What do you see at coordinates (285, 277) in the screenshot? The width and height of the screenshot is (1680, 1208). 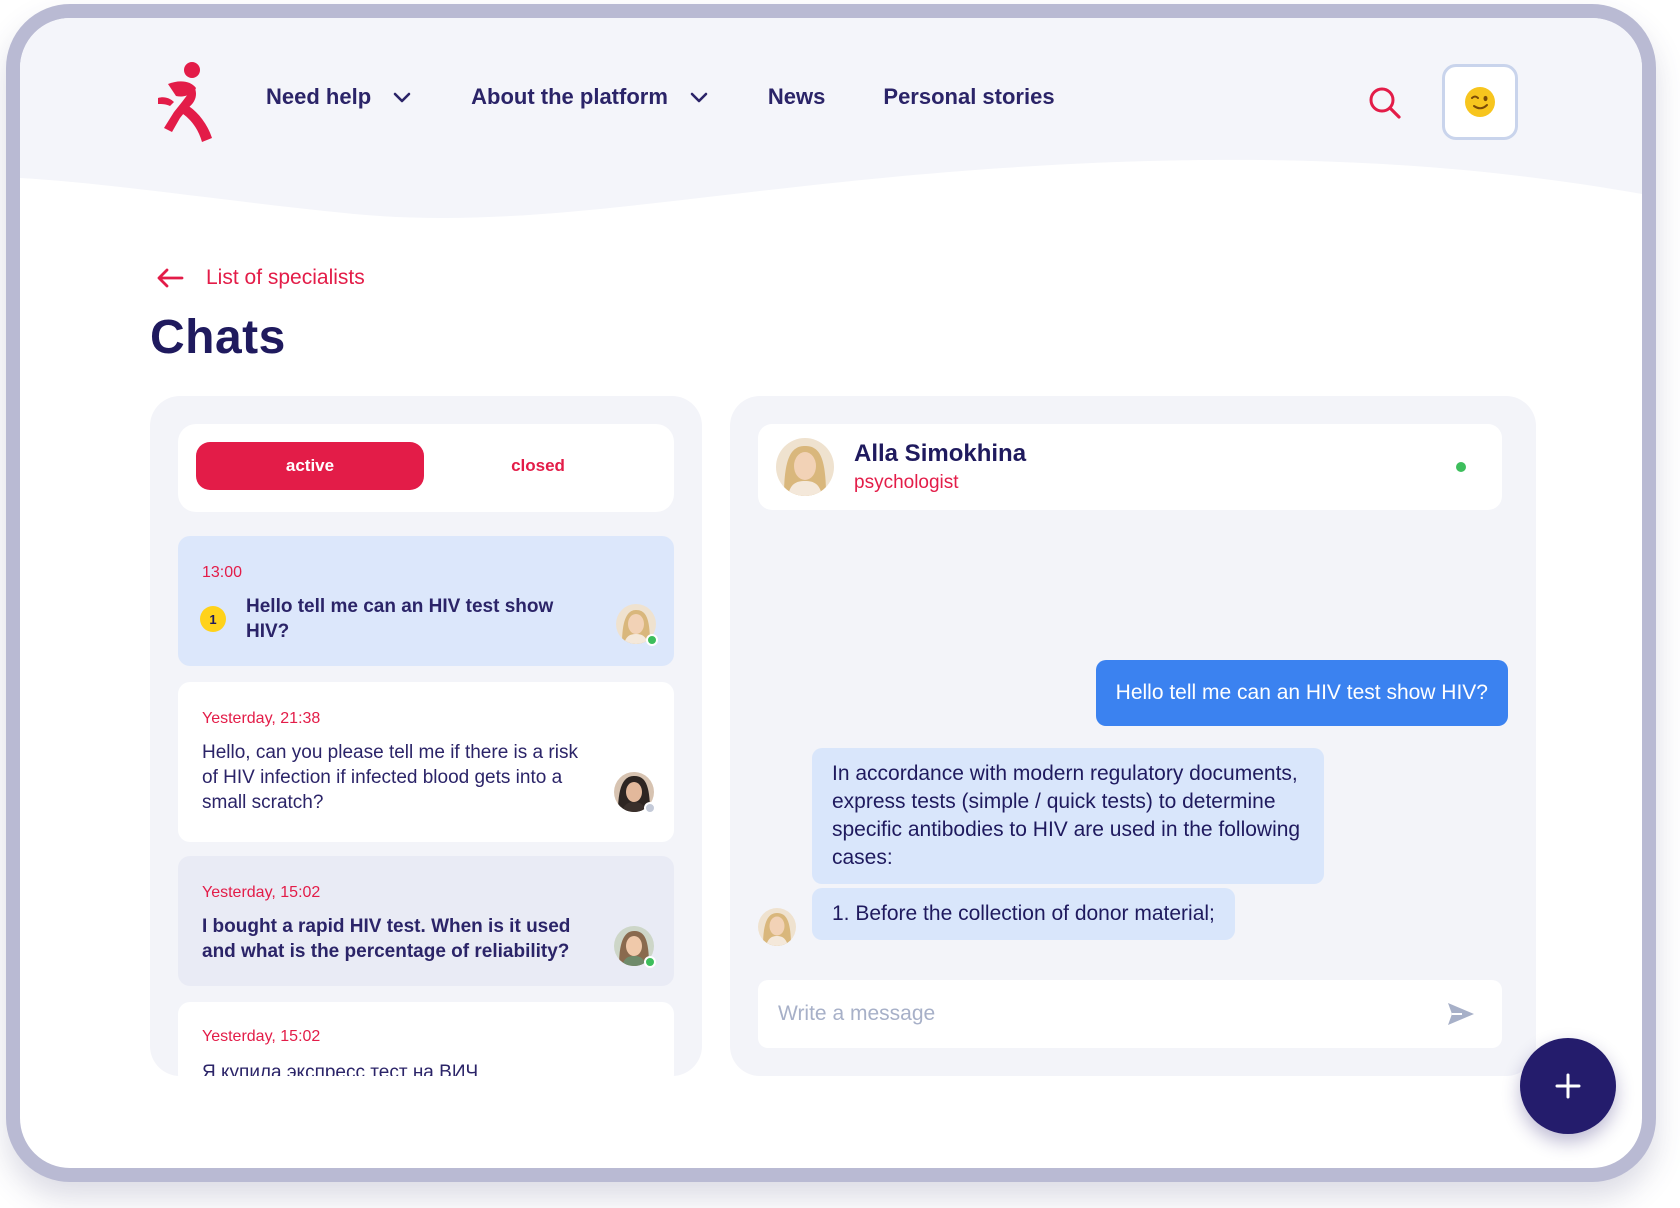 I see `breadcrumb-label: List of specialists` at bounding box center [285, 277].